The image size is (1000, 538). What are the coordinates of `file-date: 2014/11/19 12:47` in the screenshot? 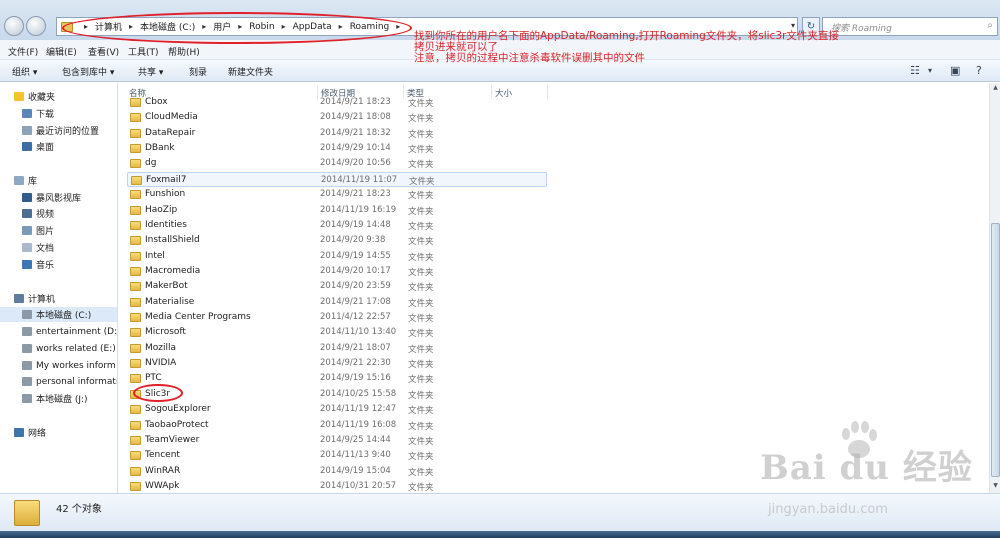 It's located at (358, 409).